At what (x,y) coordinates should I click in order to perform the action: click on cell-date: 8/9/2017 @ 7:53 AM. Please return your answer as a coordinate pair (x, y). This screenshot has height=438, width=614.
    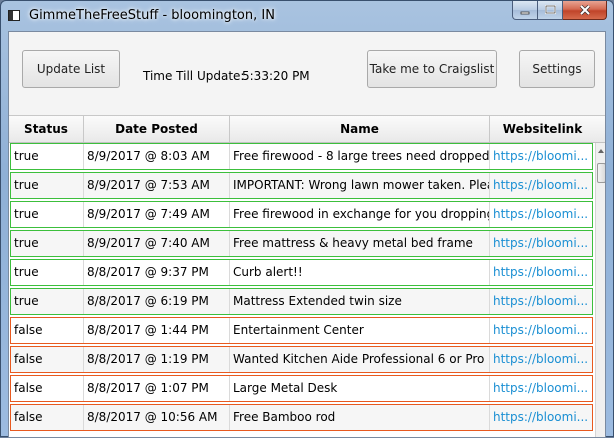
    Looking at the image, I should click on (157, 185).